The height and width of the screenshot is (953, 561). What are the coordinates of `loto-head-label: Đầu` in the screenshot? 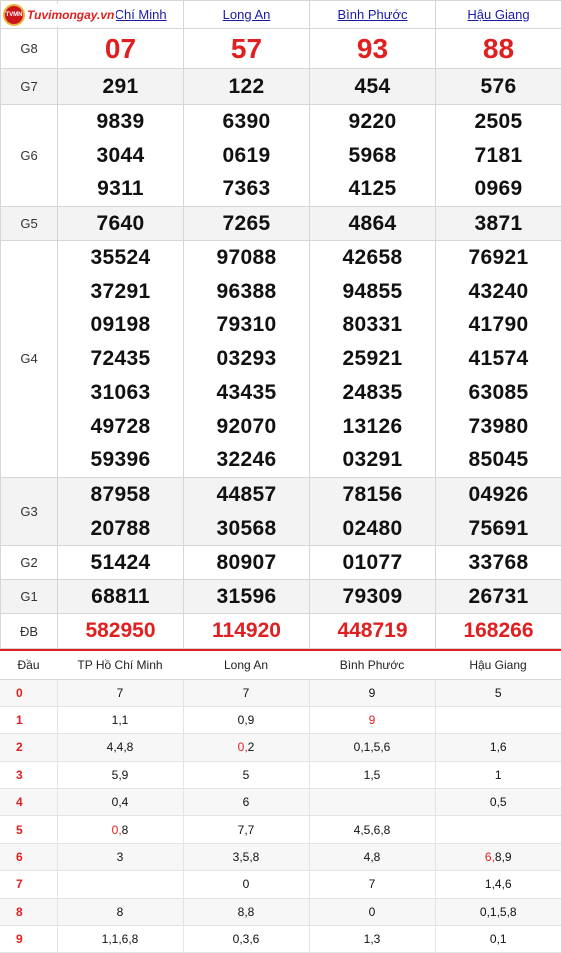 It's located at (28, 665).